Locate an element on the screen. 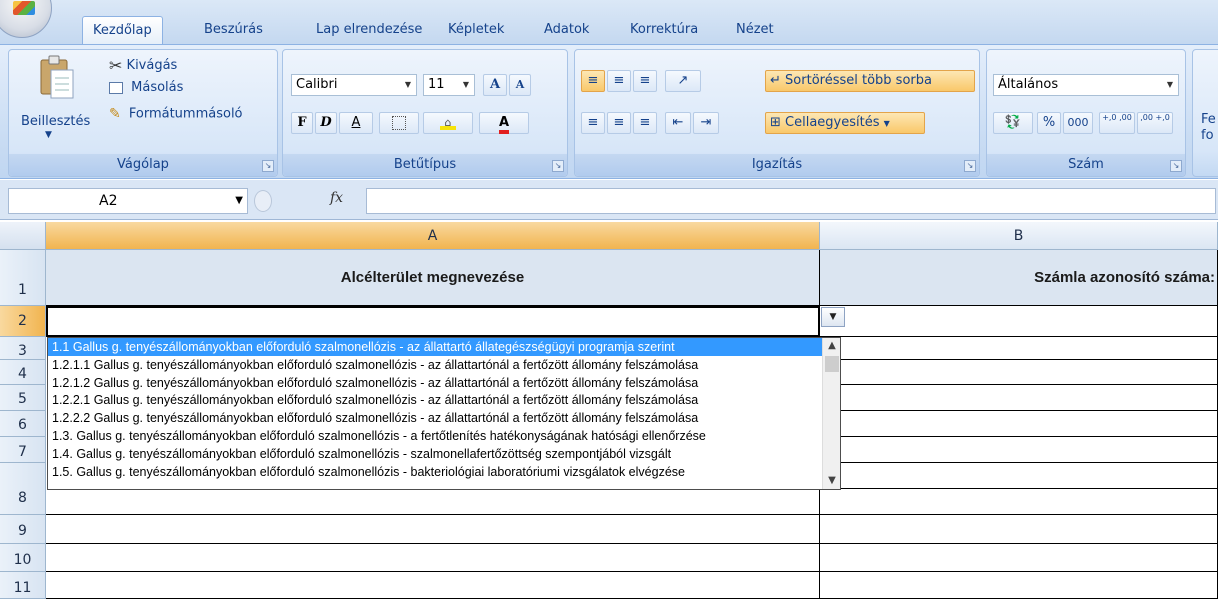 The height and width of the screenshot is (599, 1218). cell-a8 is located at coordinates (433, 502).